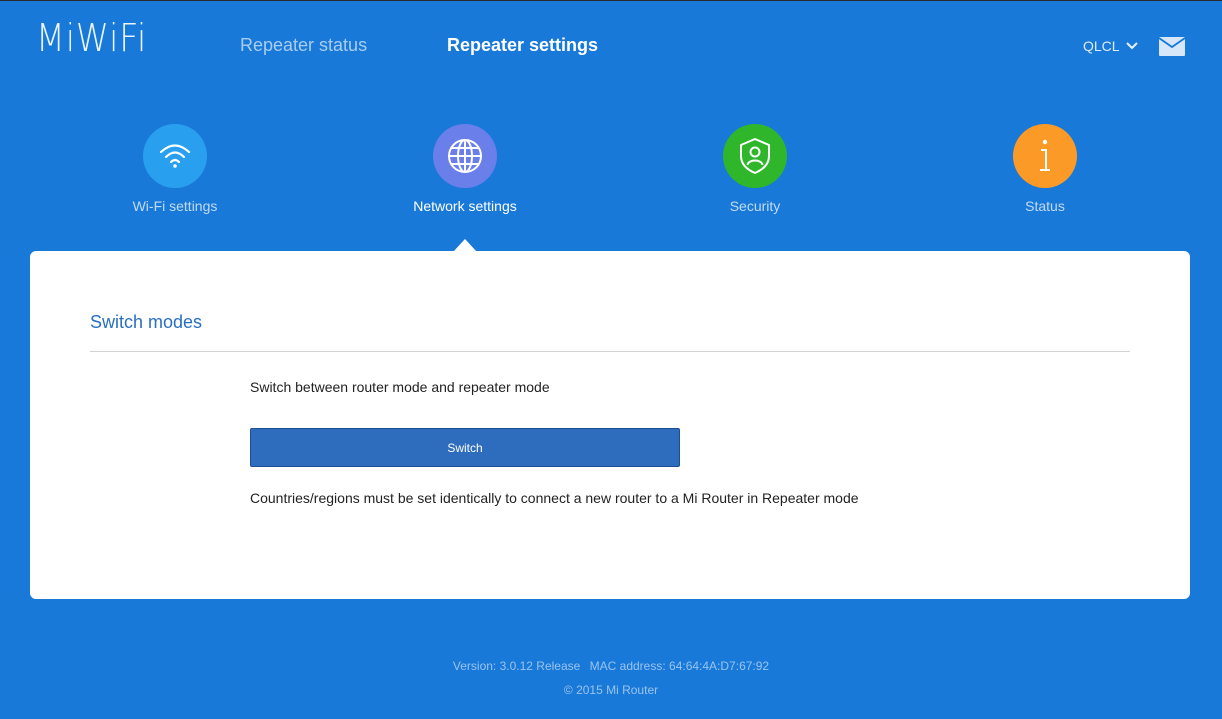 The width and height of the screenshot is (1222, 719). Describe the element at coordinates (610, 351) in the screenshot. I see `section-divider` at that location.